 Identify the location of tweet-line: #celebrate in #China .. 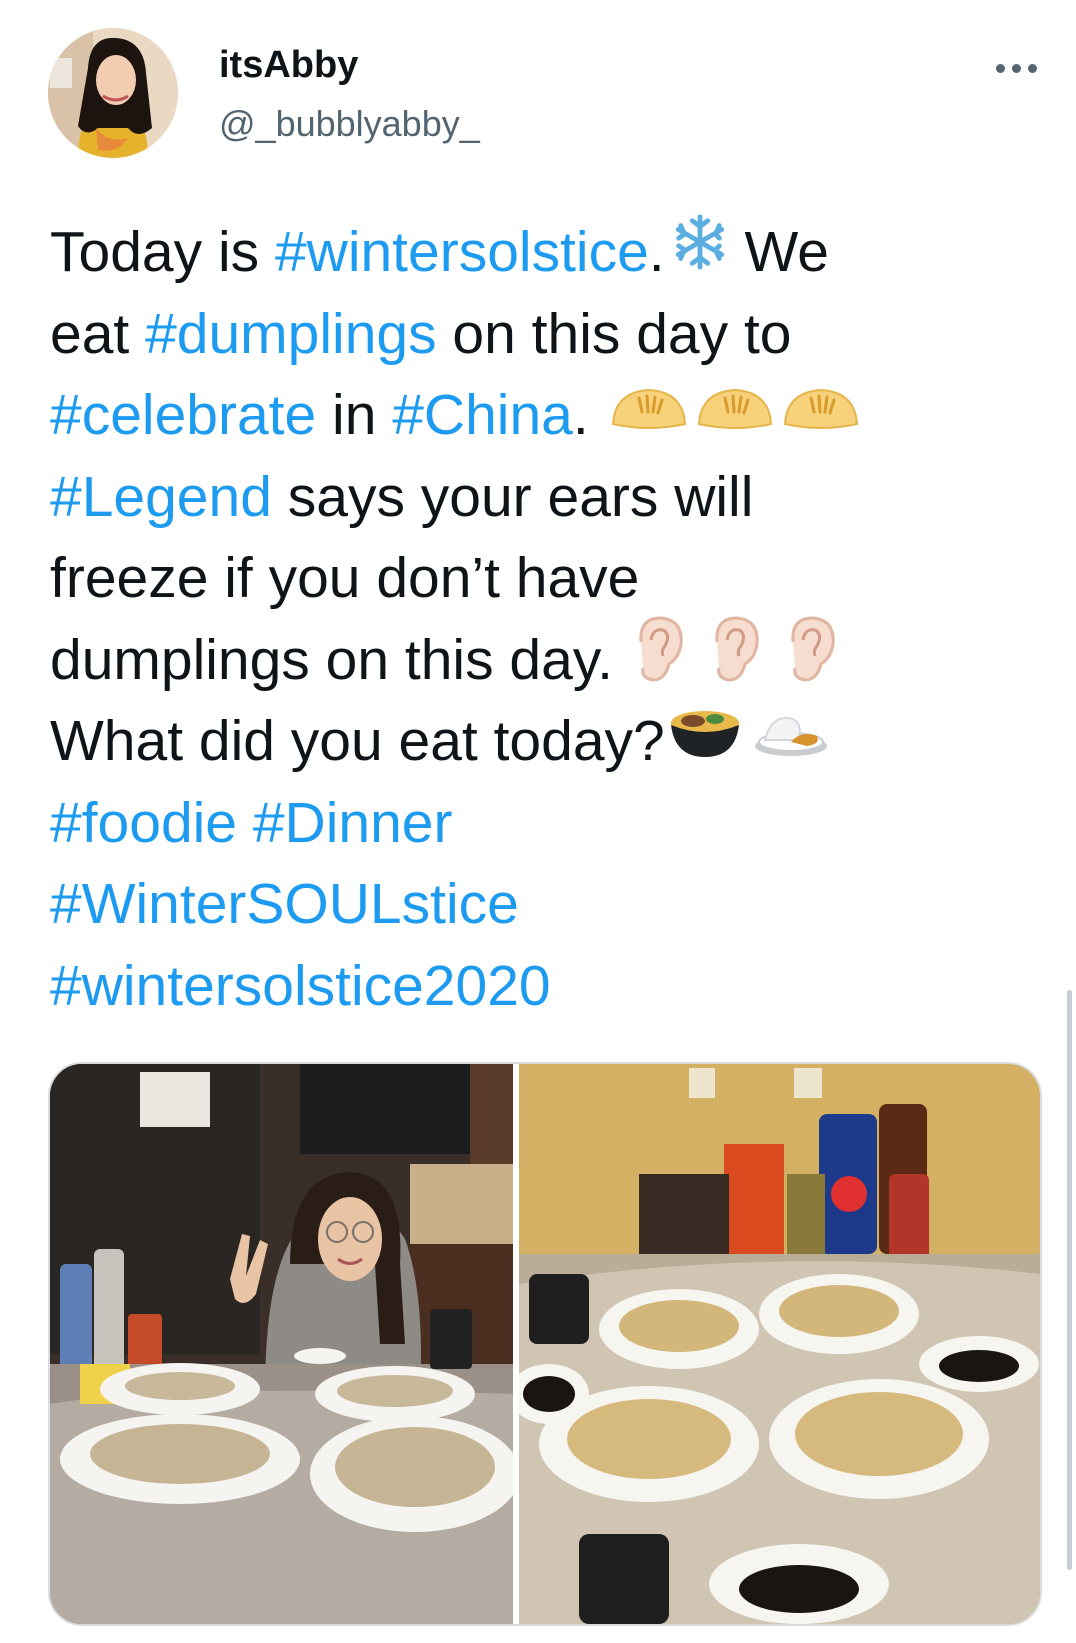
(540, 416).